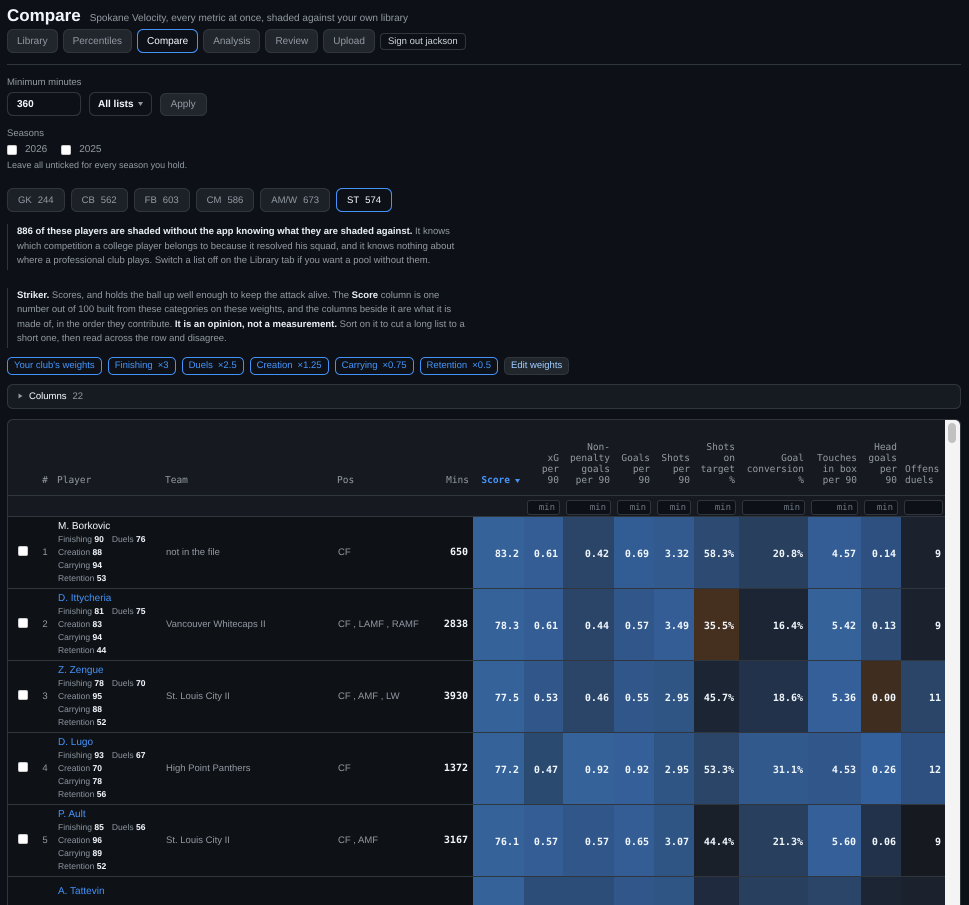  What do you see at coordinates (498, 840) in the screenshot?
I see `score-cell: 76.1` at bounding box center [498, 840].